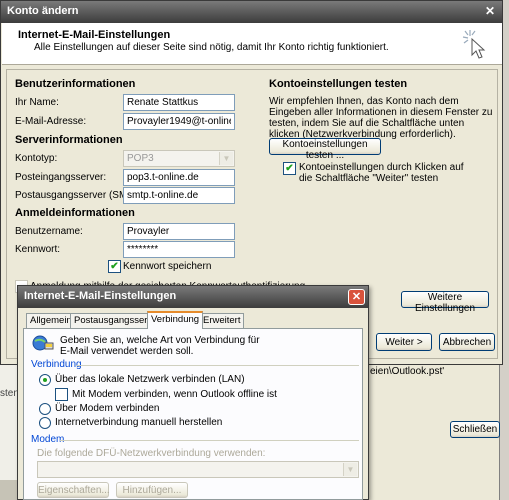  What do you see at coordinates (445, 302) in the screenshot?
I see `more-settings-button: Weitere Einstellungen` at bounding box center [445, 302].